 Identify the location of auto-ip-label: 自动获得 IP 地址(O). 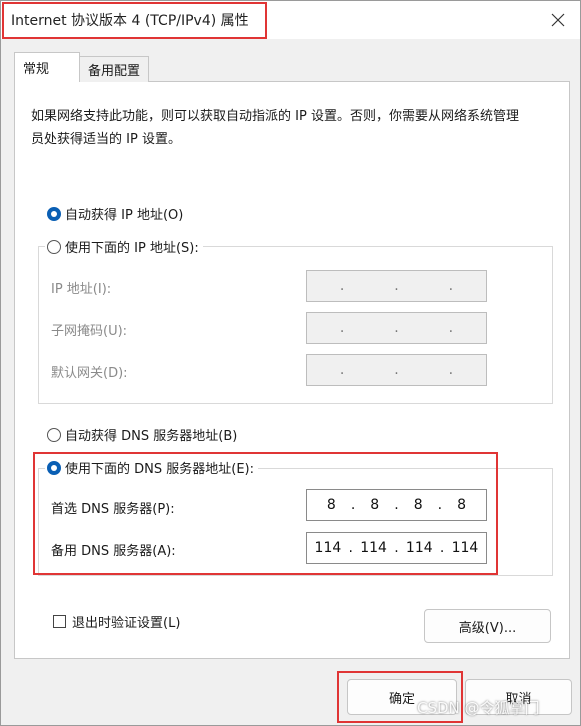
(124, 215).